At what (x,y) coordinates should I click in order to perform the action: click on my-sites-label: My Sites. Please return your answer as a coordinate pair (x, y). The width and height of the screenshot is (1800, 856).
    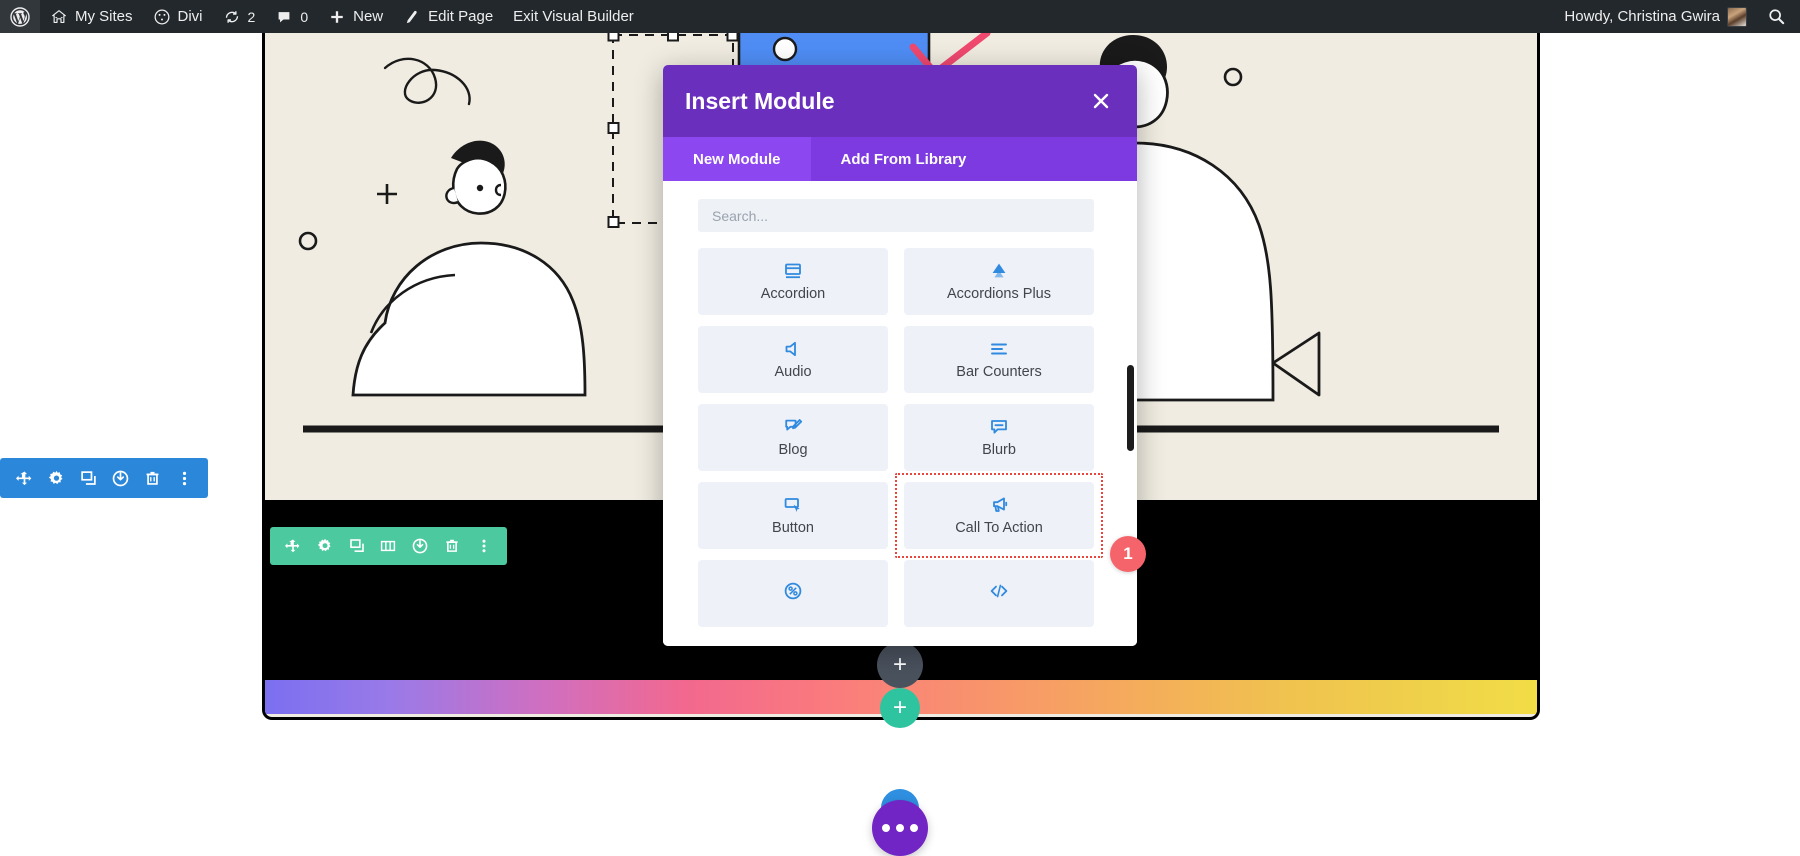
    Looking at the image, I should click on (104, 16).